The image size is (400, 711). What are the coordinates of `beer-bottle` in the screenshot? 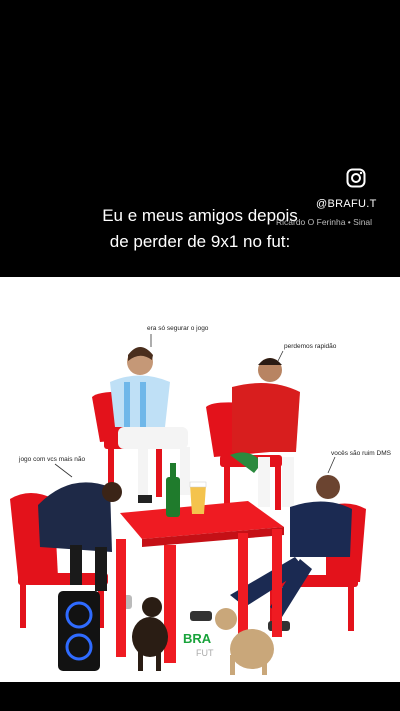 It's located at (173, 490).